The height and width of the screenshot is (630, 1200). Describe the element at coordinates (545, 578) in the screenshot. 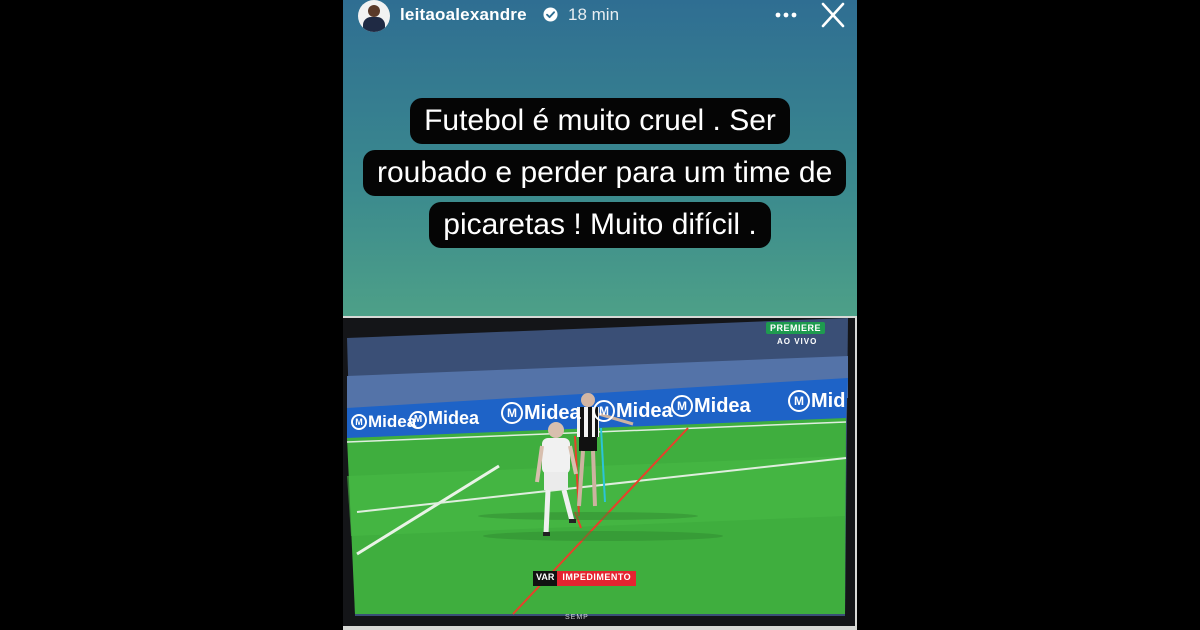

I see `var-label: VAR` at that location.